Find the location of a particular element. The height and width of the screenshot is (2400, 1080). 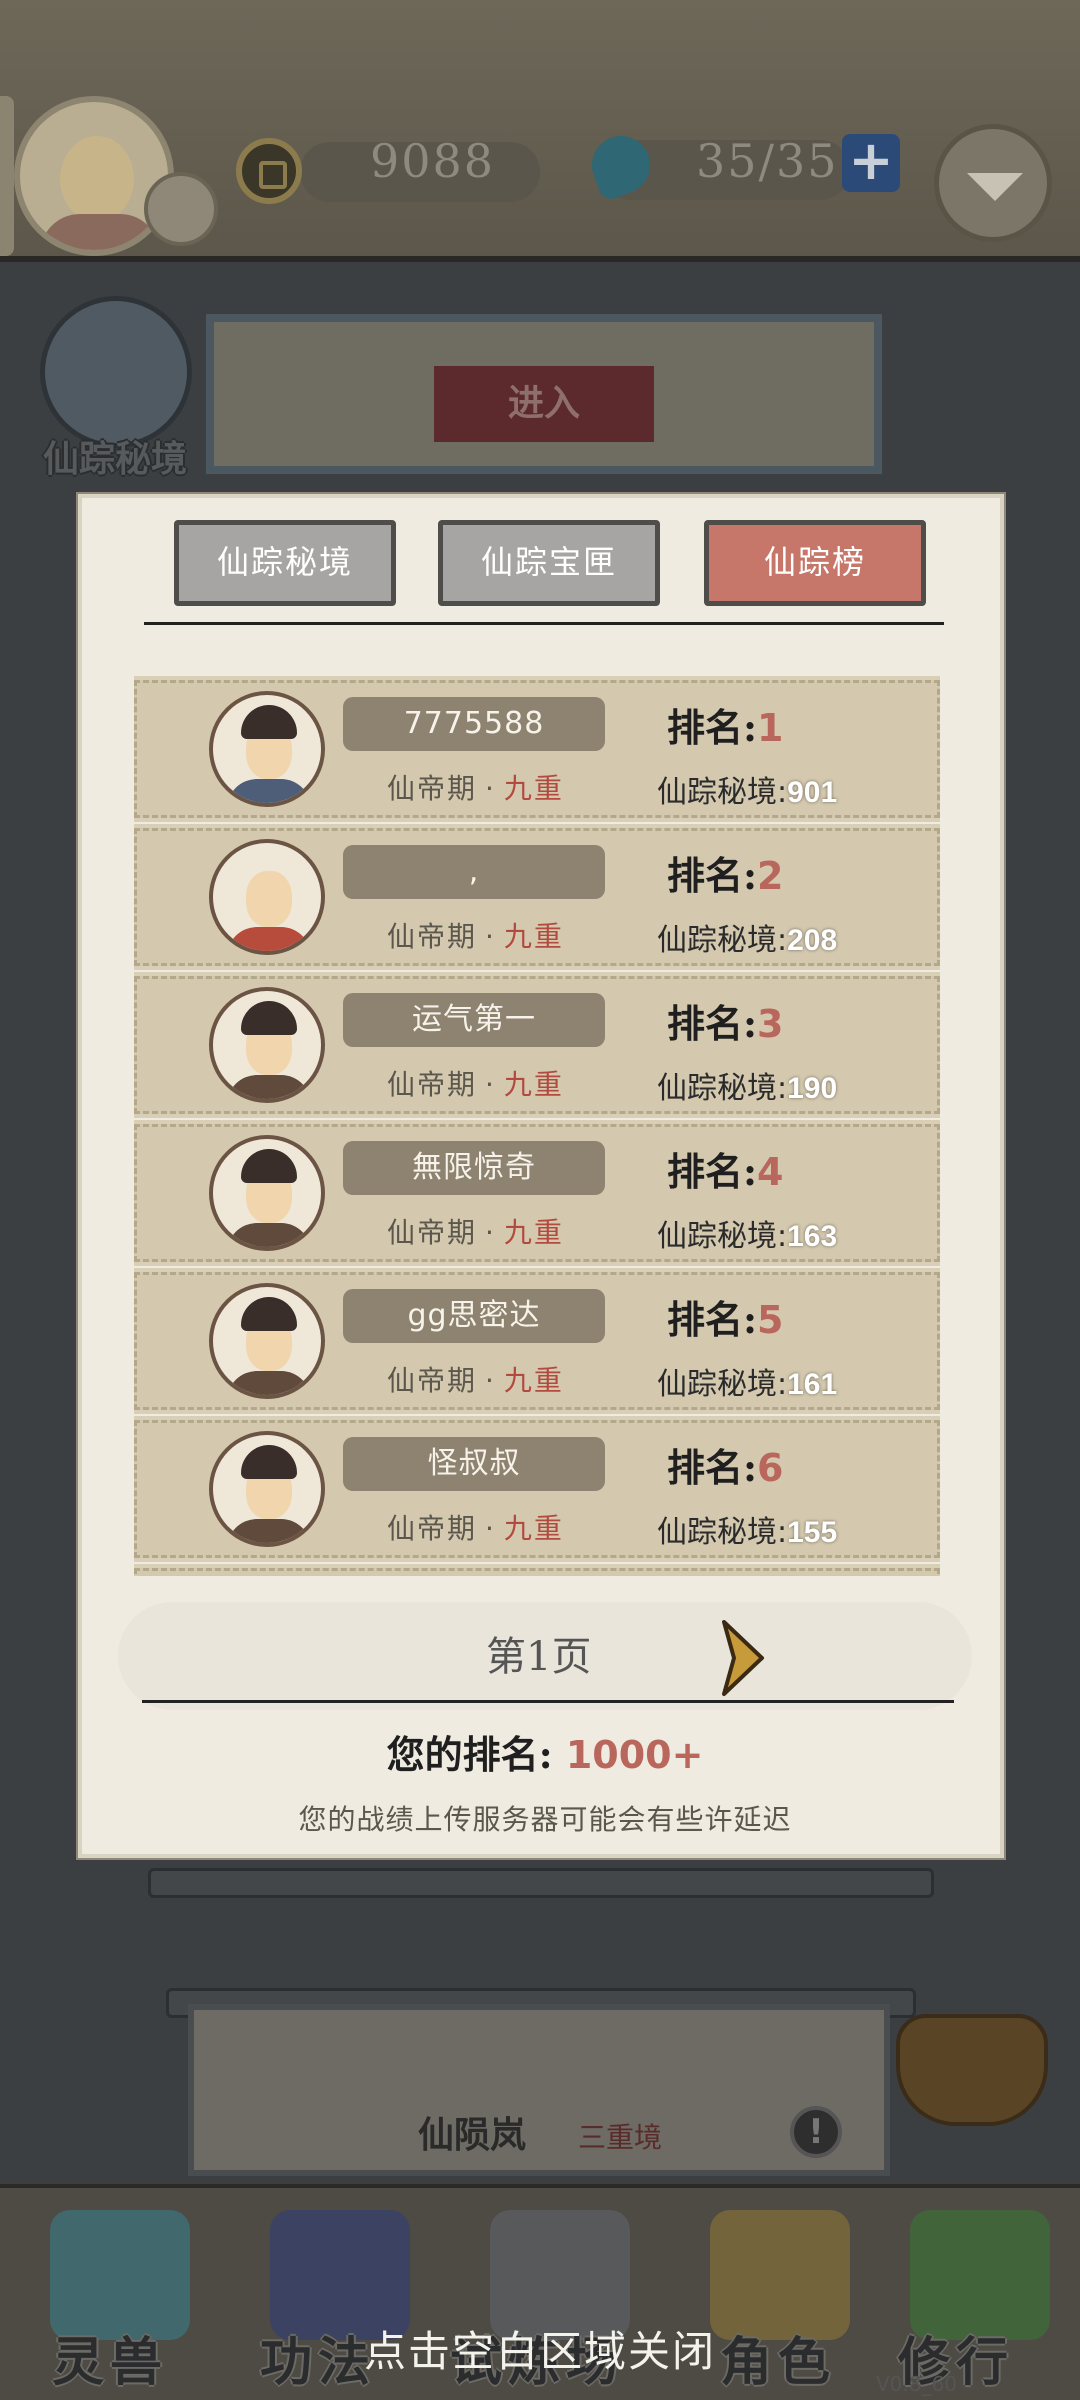

page-label: 第1页 is located at coordinates (539, 1657).